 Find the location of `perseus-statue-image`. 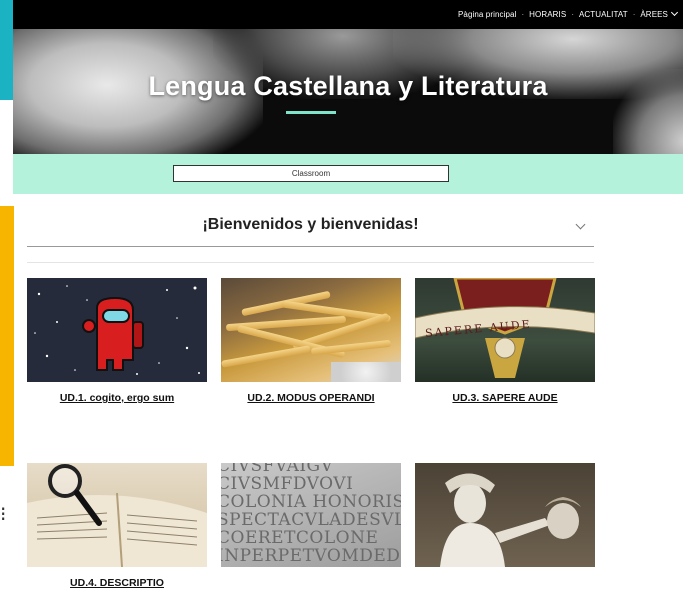

perseus-statue-image is located at coordinates (505, 515).